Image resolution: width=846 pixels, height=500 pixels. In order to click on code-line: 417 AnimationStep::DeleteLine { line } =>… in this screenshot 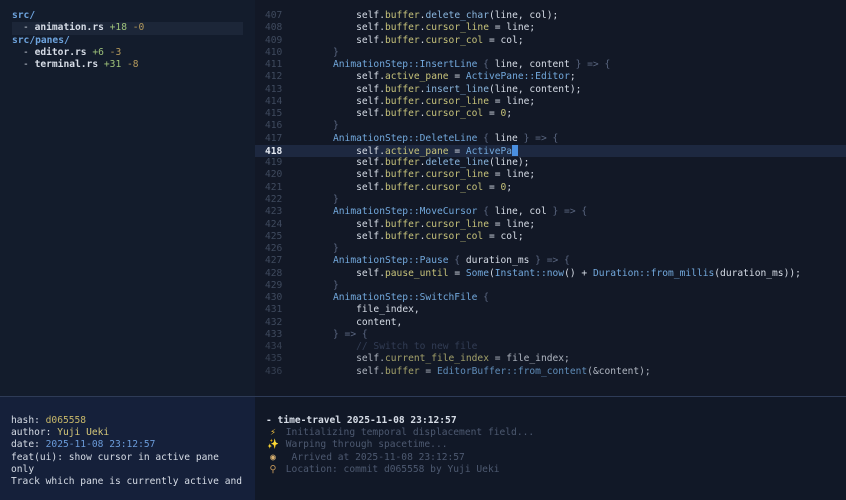, I will do `click(550, 139)`.